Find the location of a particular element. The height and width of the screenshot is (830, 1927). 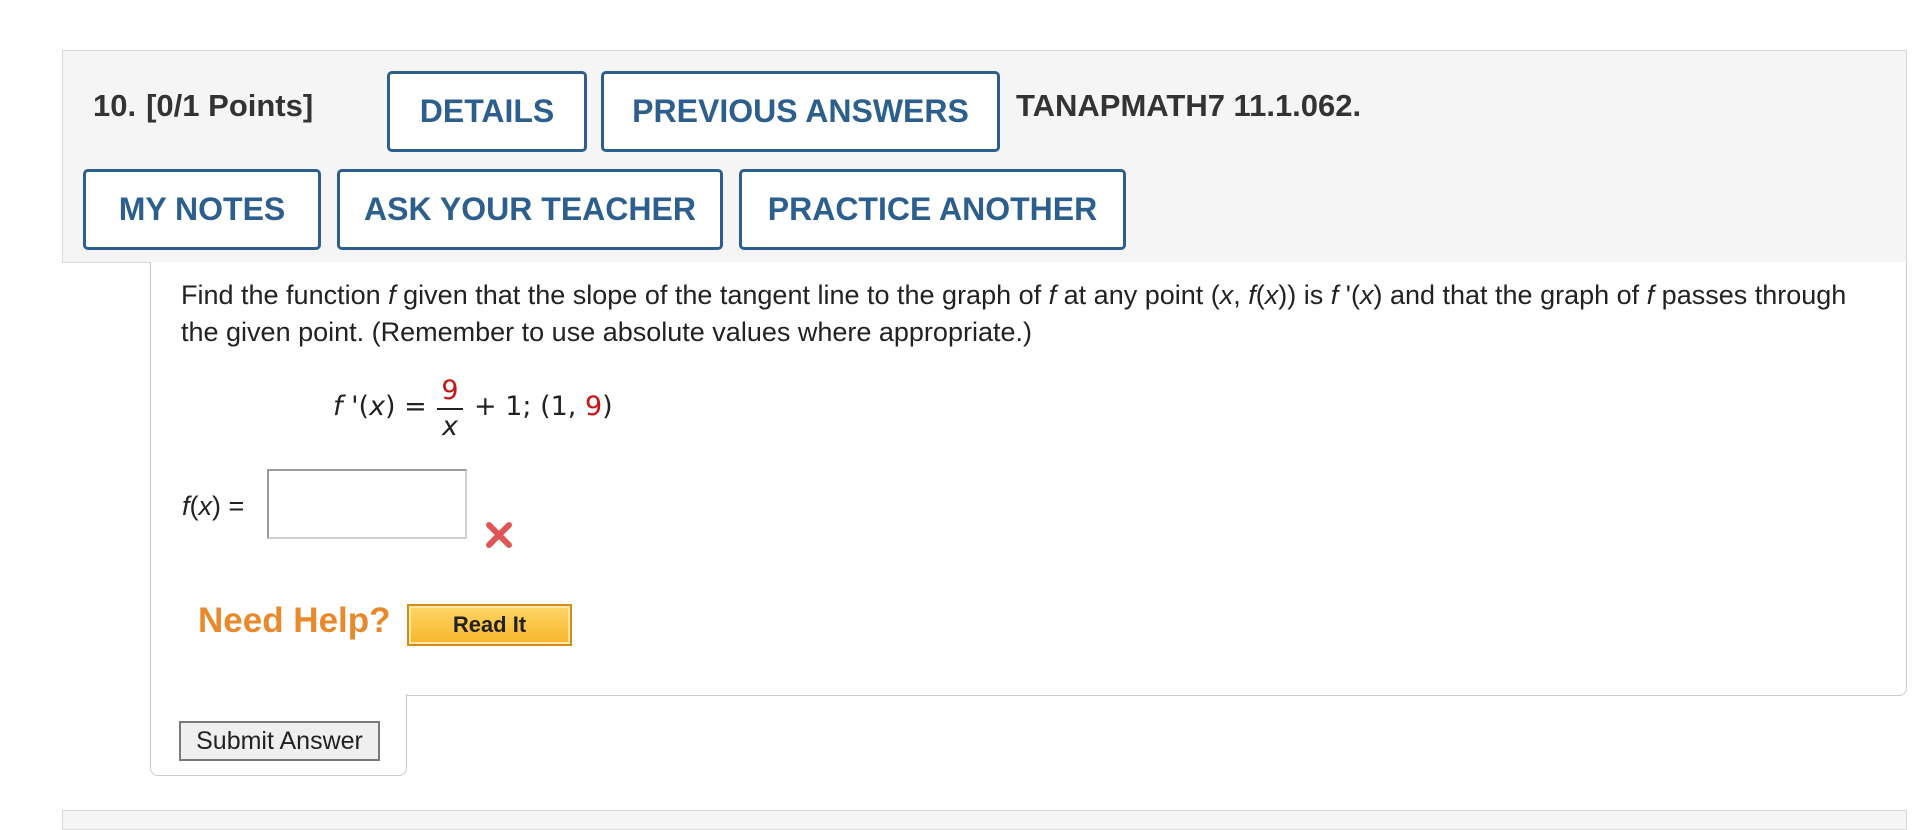

details-button: DETAILS is located at coordinates (487, 111).